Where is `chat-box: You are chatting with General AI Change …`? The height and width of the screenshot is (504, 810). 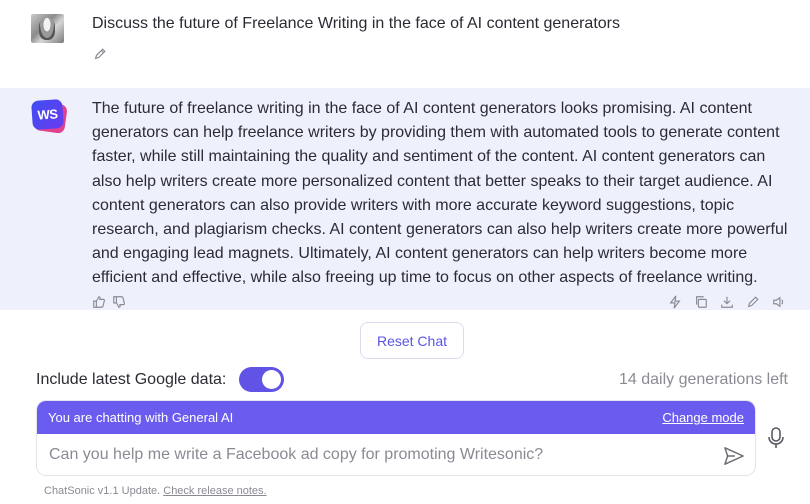 chat-box: You are chatting with General AI Change … is located at coordinates (396, 438).